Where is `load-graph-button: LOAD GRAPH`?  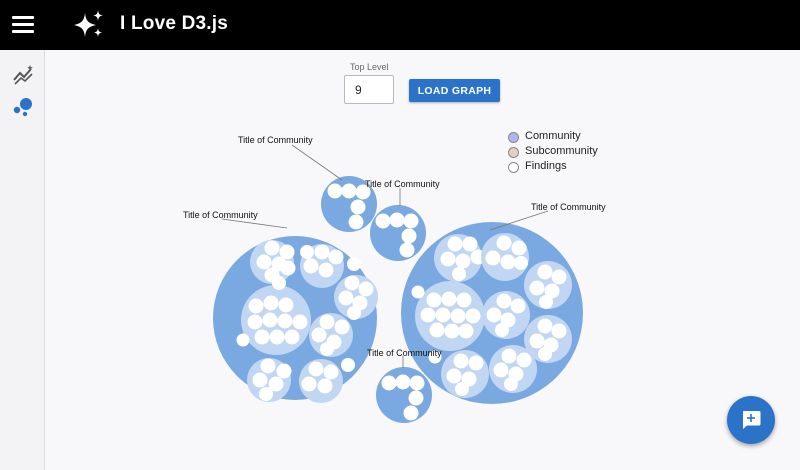
load-graph-button: LOAD GRAPH is located at coordinates (454, 90).